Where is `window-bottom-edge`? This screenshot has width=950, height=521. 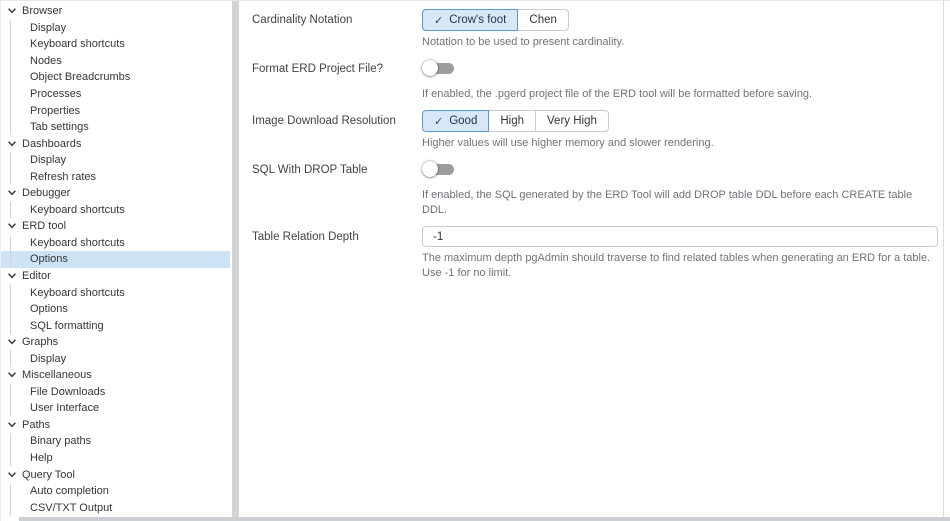 window-bottom-edge is located at coordinates (484, 519).